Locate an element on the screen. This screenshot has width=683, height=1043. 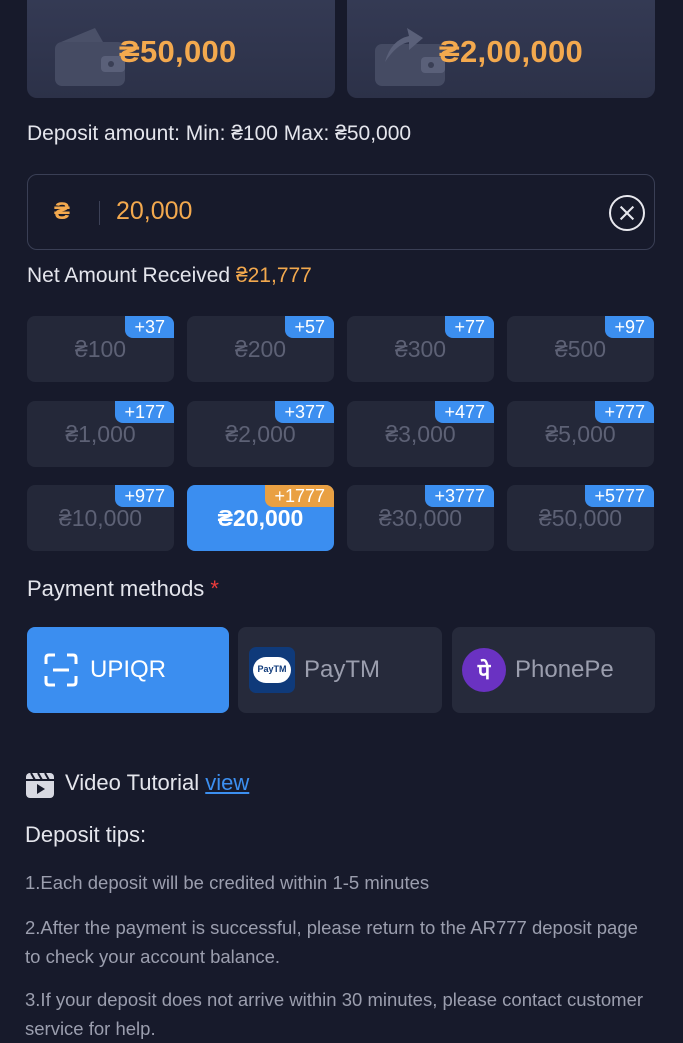
amount-value: 20,000 is located at coordinates (154, 211).